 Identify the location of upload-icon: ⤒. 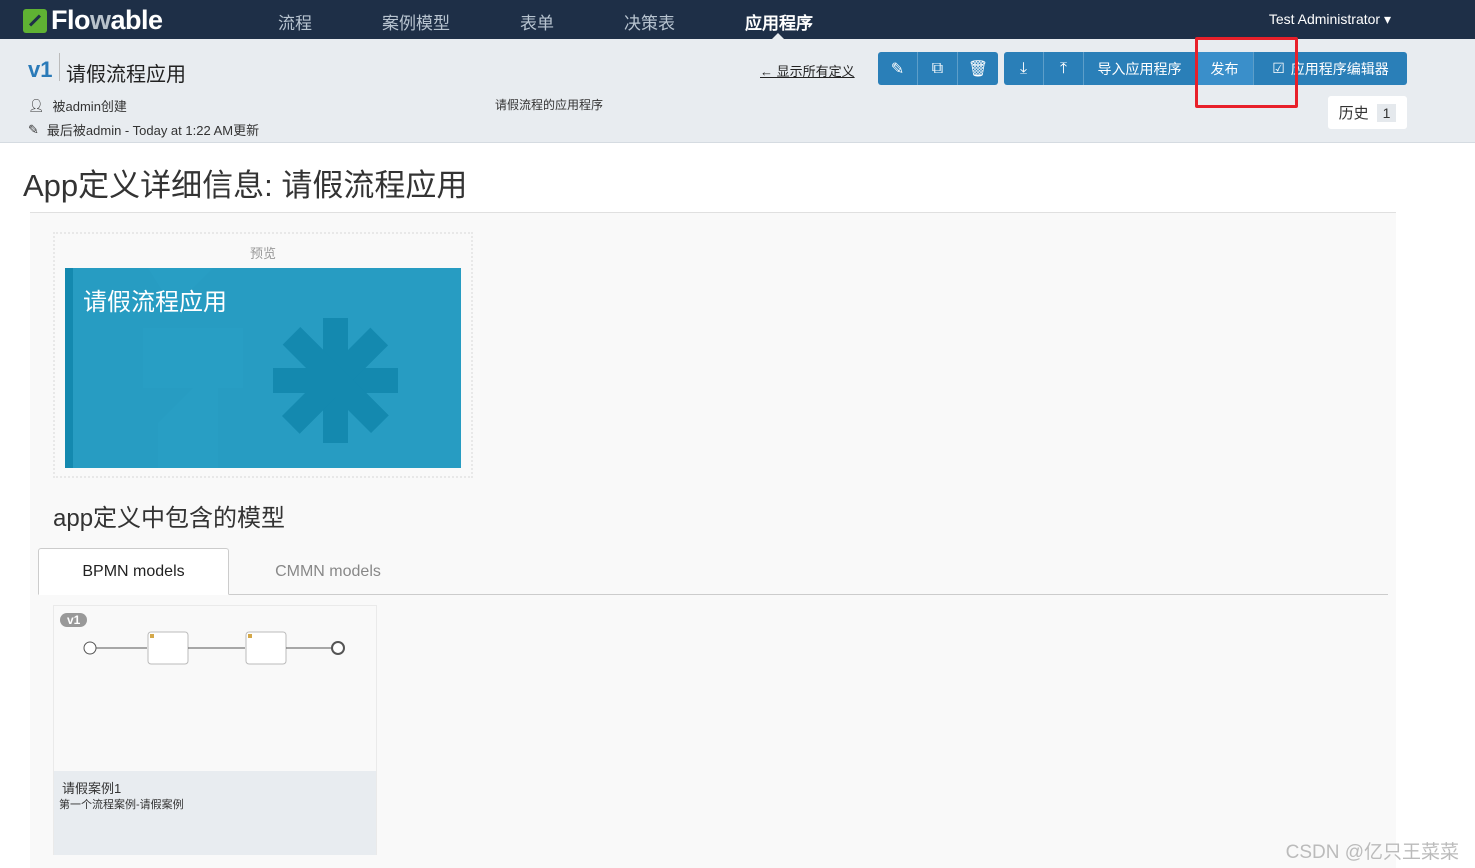
(1063, 68).